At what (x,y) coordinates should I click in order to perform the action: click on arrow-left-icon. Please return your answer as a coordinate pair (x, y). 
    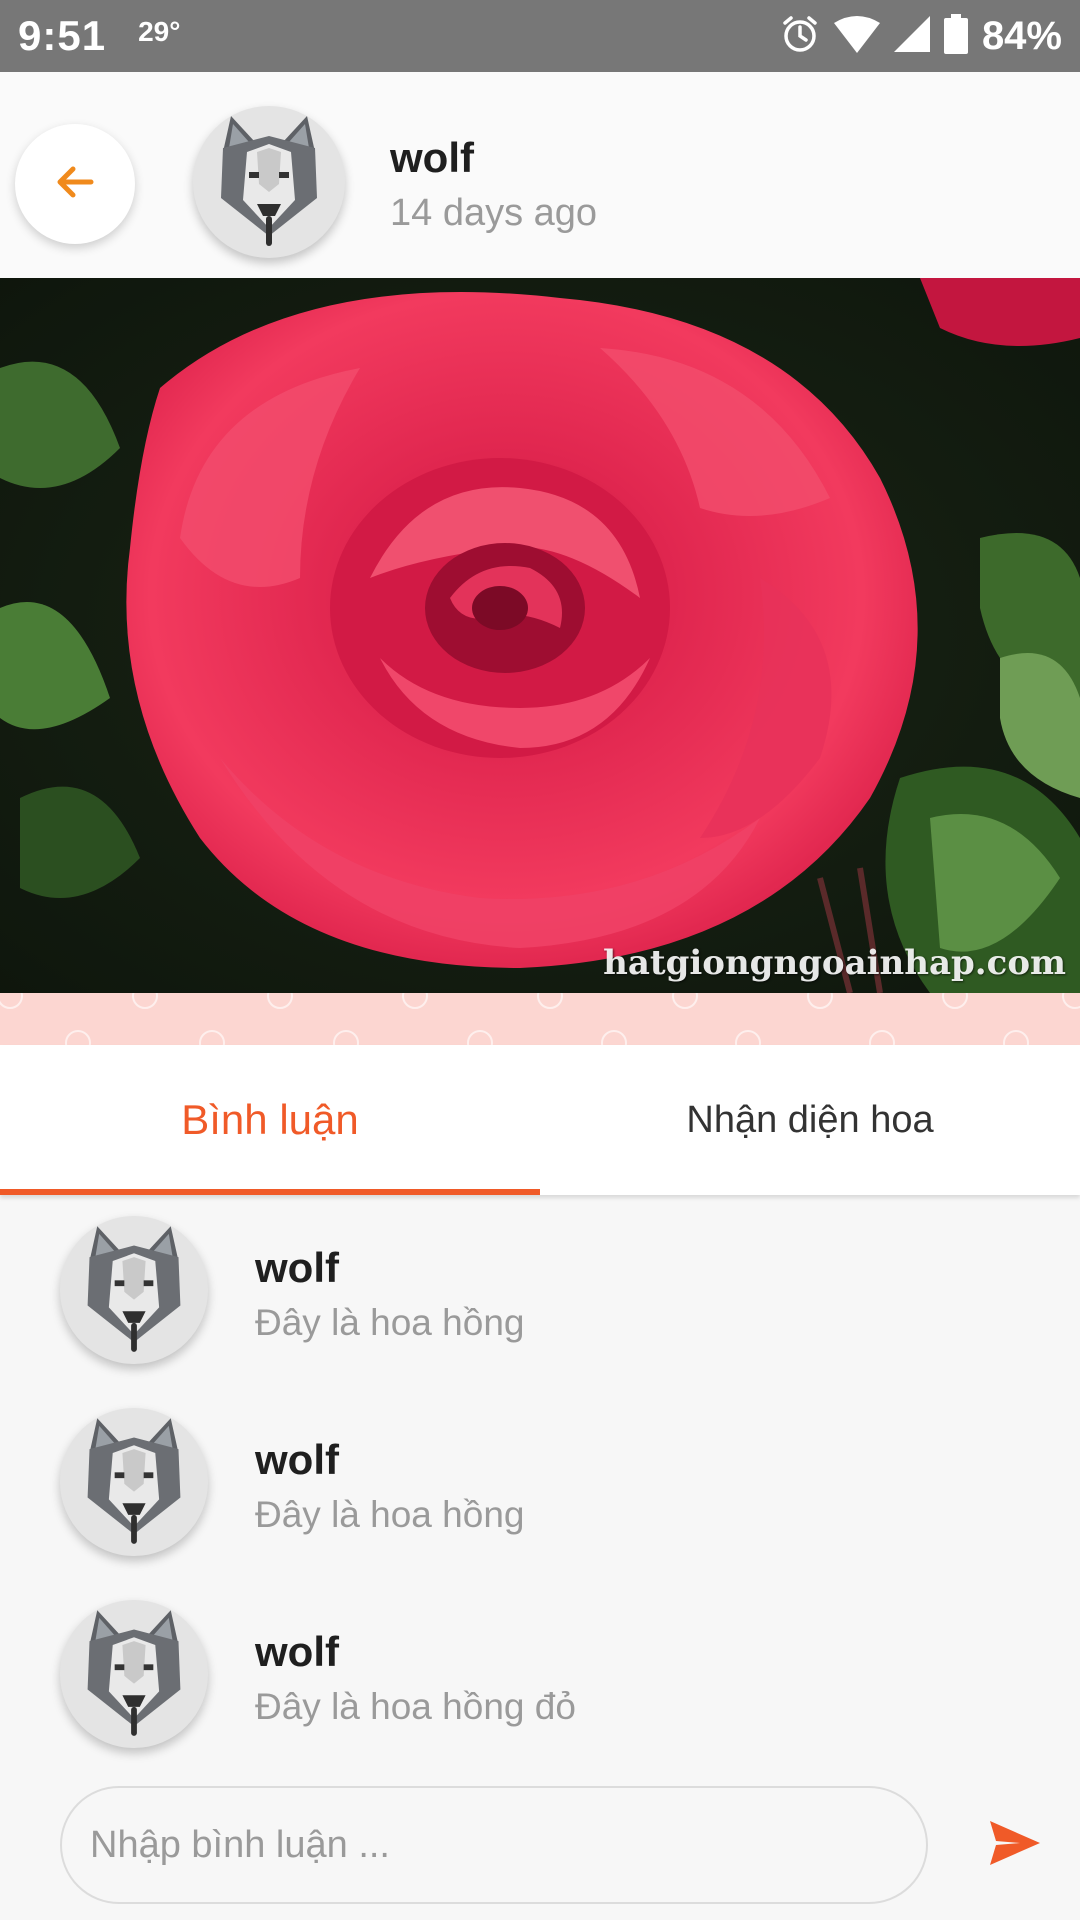
    Looking at the image, I should click on (75, 184).